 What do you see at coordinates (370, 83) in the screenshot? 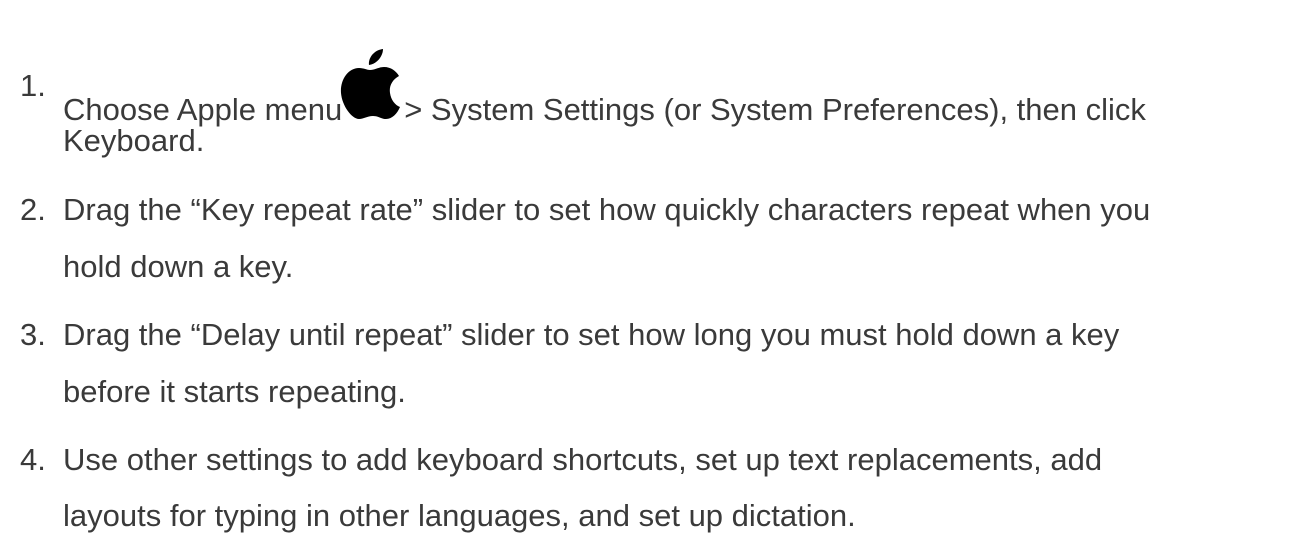
I see `apple-logo-icon` at bounding box center [370, 83].